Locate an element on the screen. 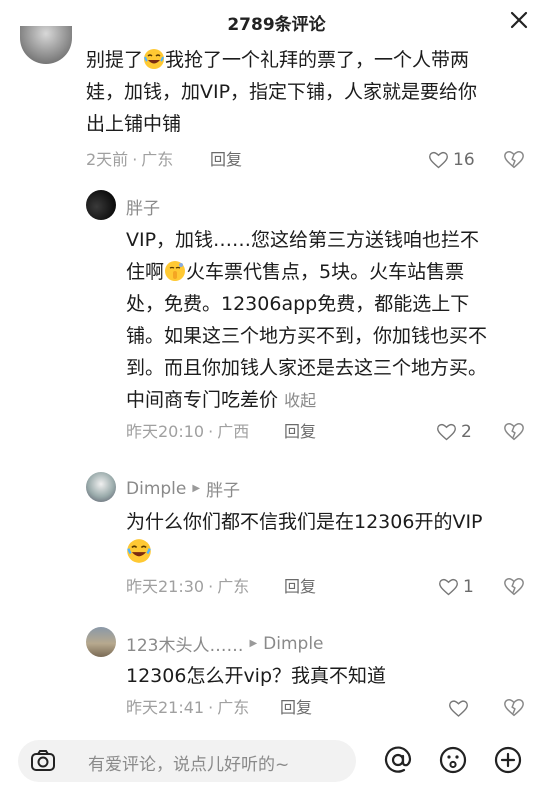 This screenshot has height=800, width=553. commenter-name: 胖子 is located at coordinates (143, 206).